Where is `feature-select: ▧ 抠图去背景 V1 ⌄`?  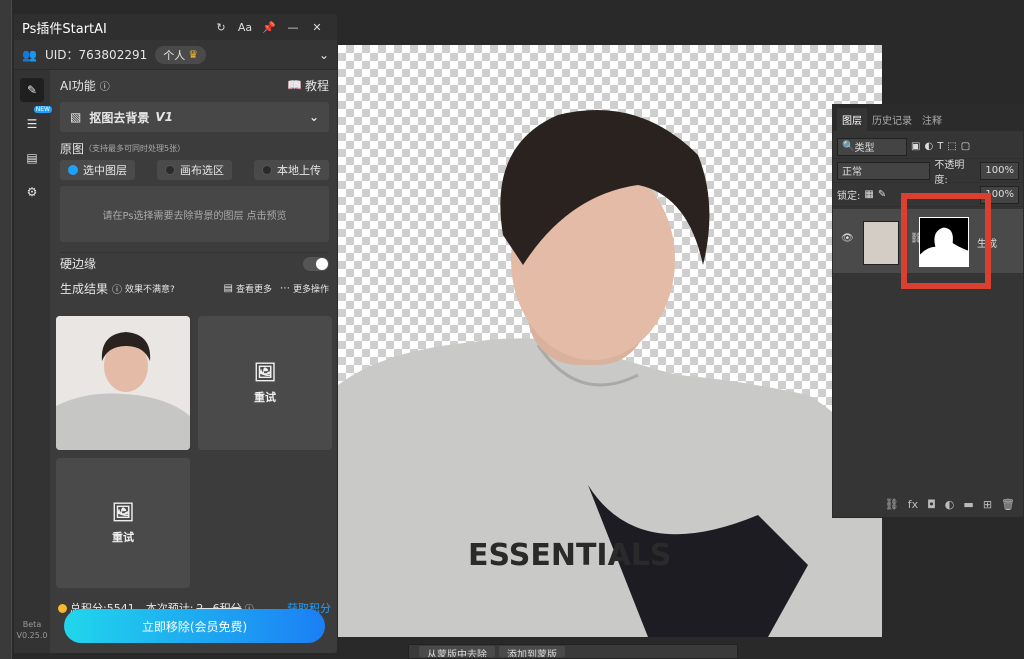
feature-select: ▧ 抠图去背景 V1 ⌄ is located at coordinates (194, 117).